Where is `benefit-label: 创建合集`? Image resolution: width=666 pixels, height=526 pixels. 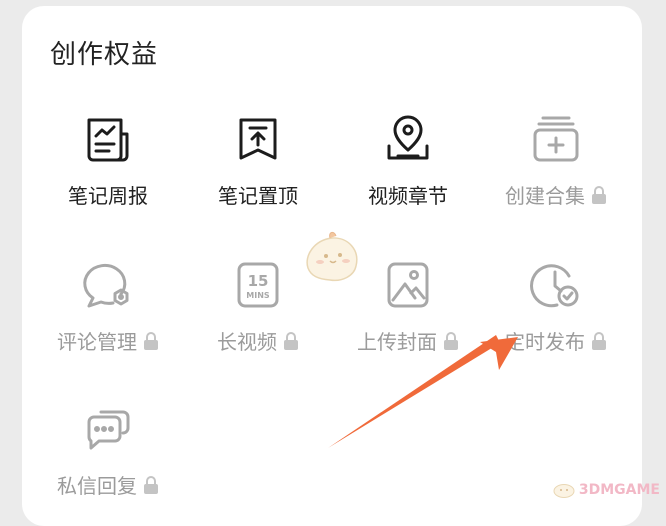
benefit-label: 创建合集 is located at coordinates (545, 196).